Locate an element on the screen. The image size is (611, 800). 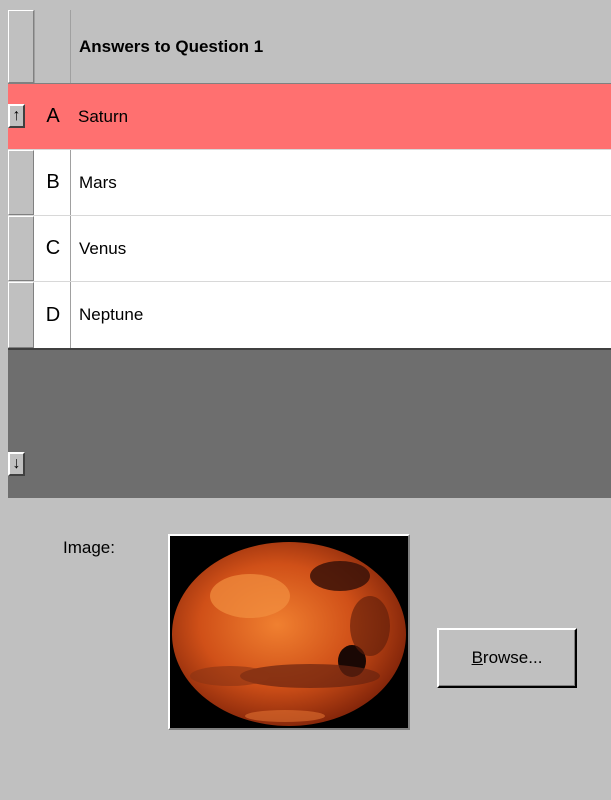
answer-letter: D is located at coordinates (53, 314).